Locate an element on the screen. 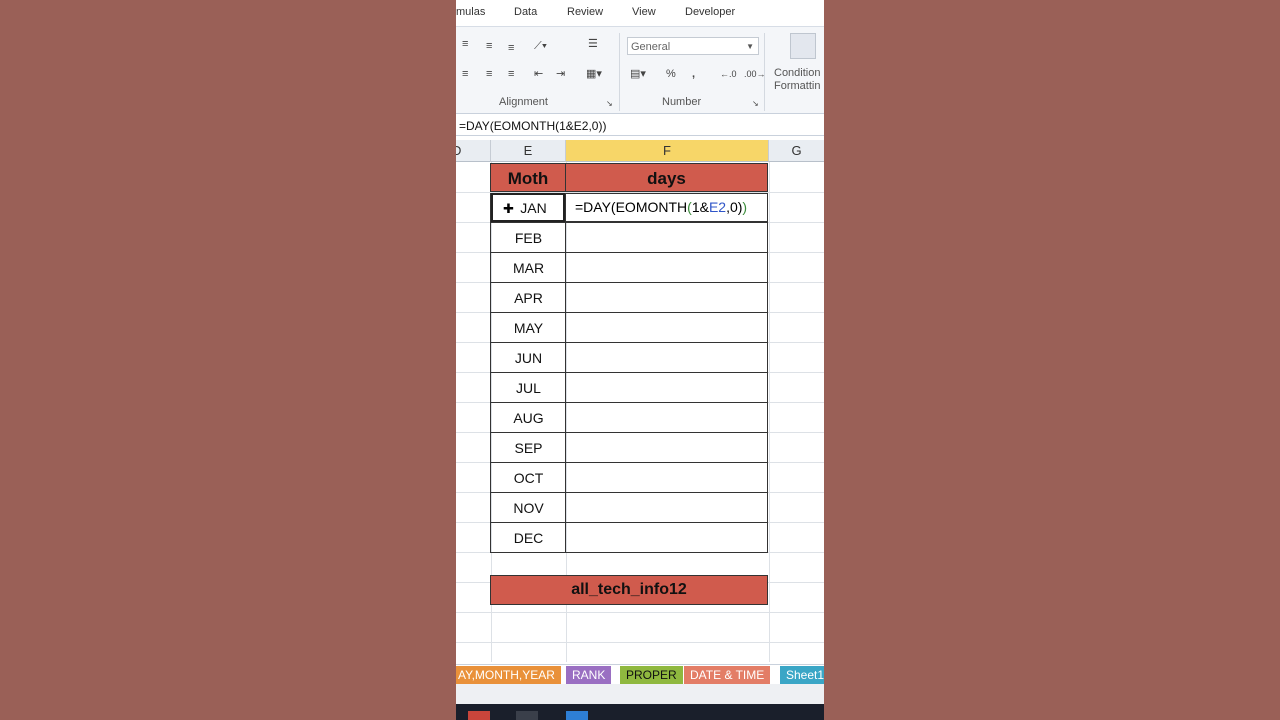  status-area is located at coordinates (640, 694).